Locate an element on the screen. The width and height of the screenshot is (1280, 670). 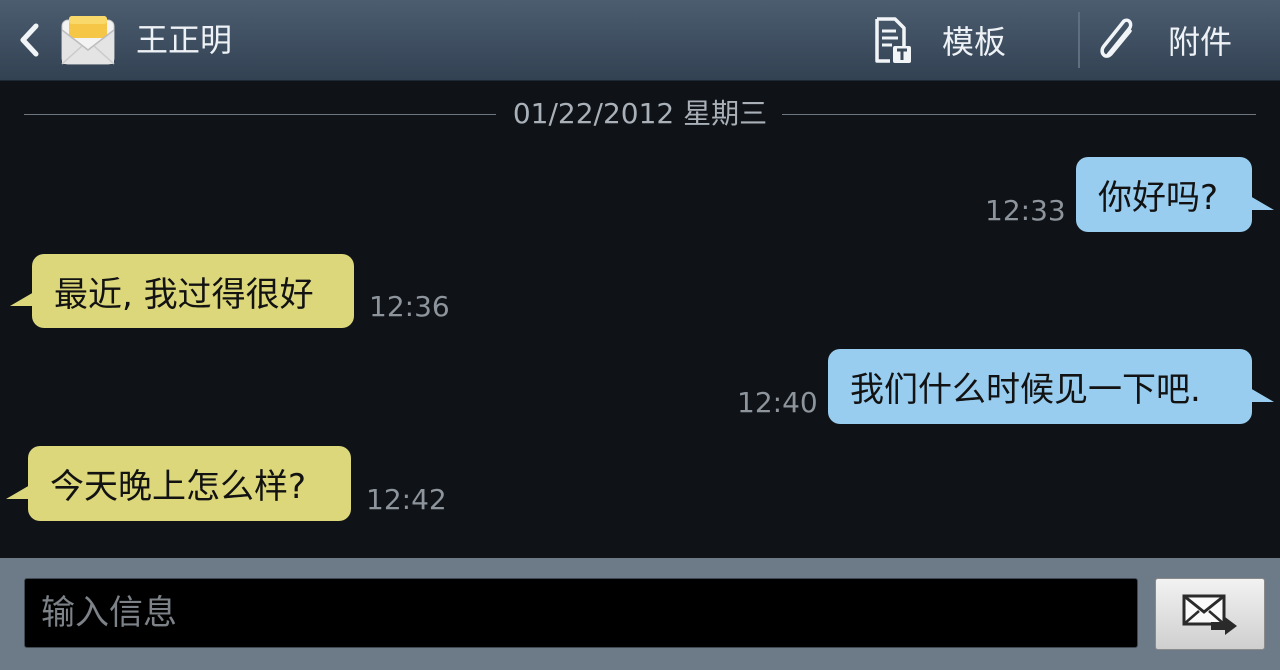
message-time: 12:36 is located at coordinates (409, 306).